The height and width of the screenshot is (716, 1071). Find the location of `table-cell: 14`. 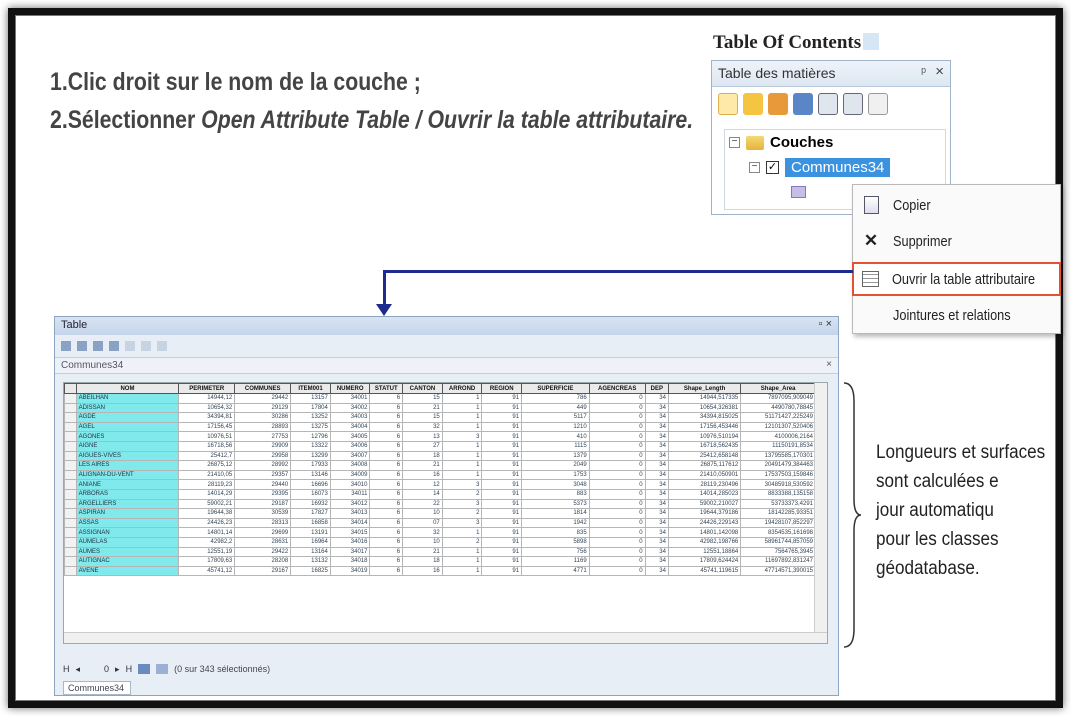

table-cell: 14 is located at coordinates (422, 494).